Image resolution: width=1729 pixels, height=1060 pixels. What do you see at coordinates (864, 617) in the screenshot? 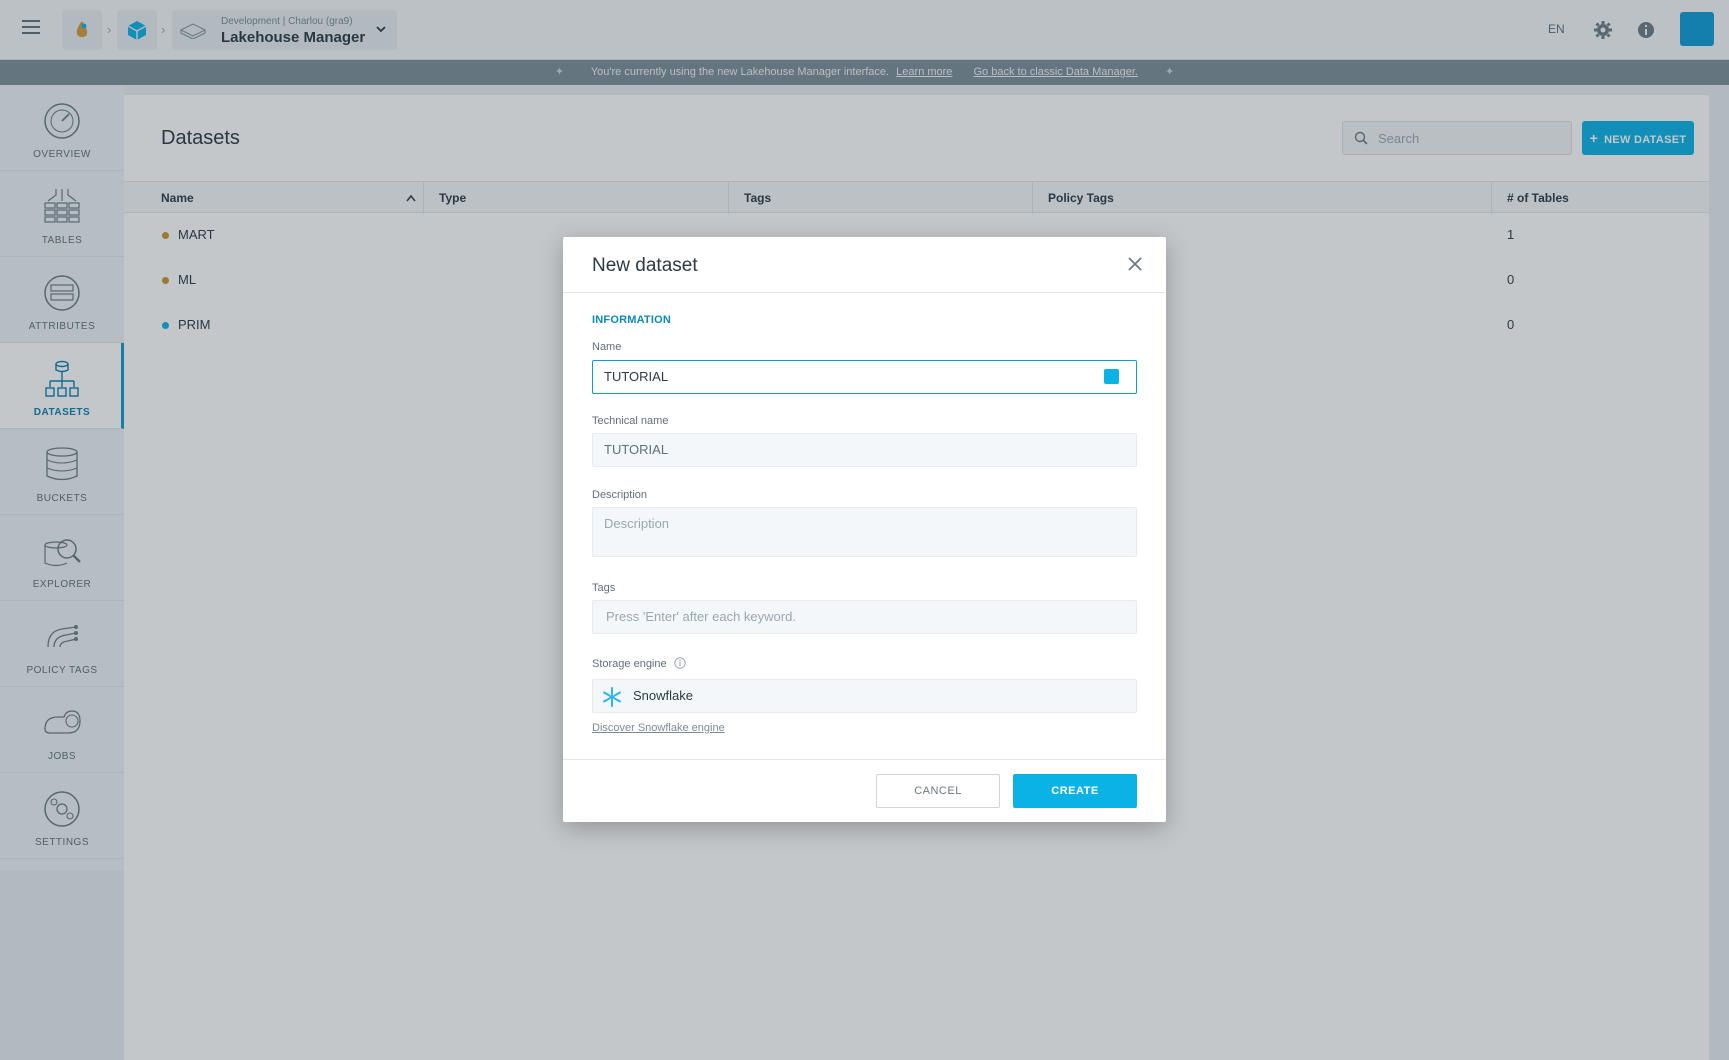
I see `tags-field: Press 'Enter' after each keyword.` at bounding box center [864, 617].